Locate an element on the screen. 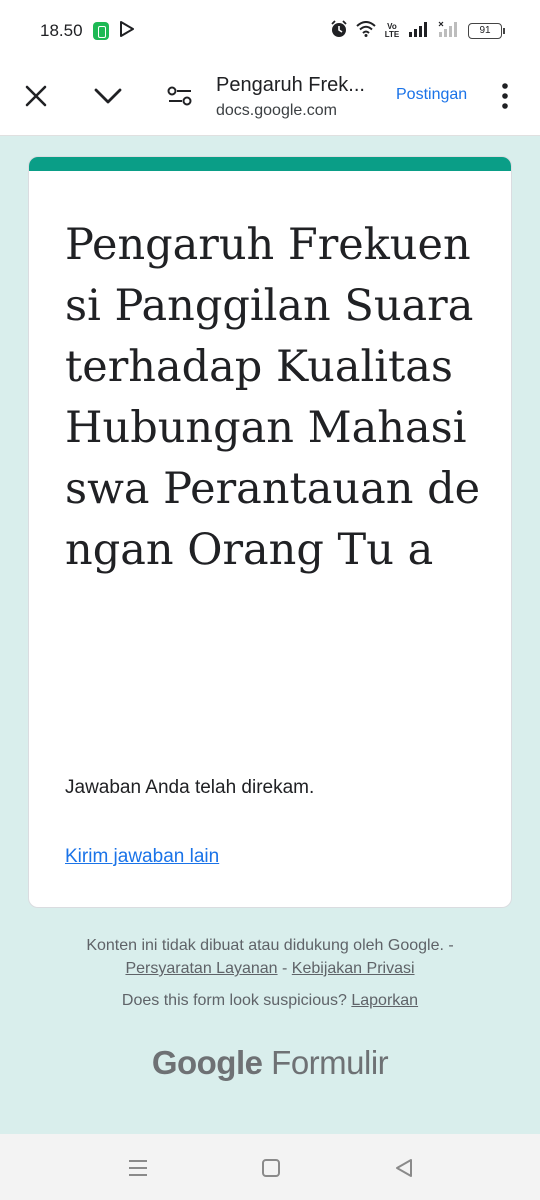 The image size is (540, 1200). minimize-button is located at coordinates (108, 96).